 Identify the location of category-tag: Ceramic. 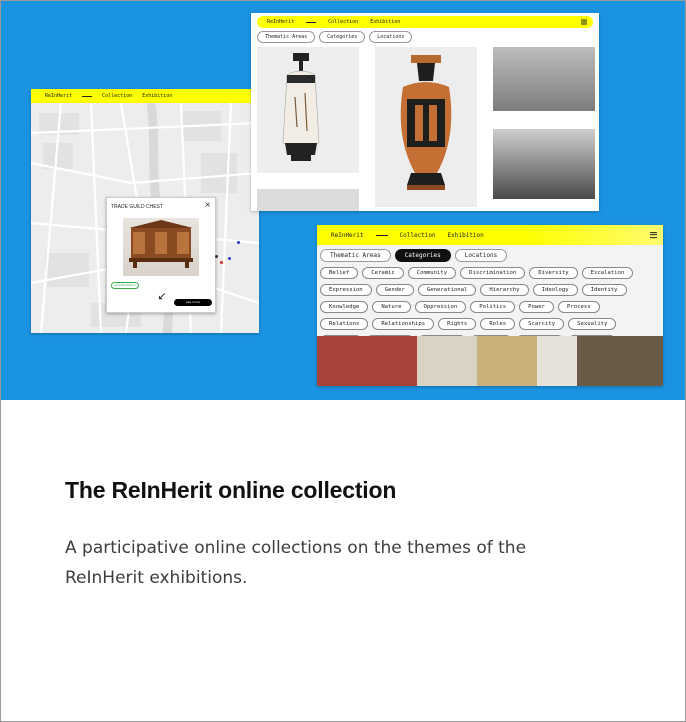
(383, 273).